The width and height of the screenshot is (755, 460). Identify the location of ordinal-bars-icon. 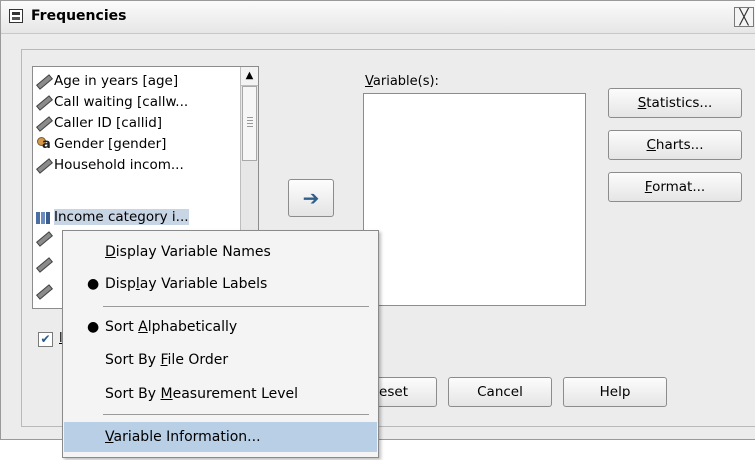
(43, 217).